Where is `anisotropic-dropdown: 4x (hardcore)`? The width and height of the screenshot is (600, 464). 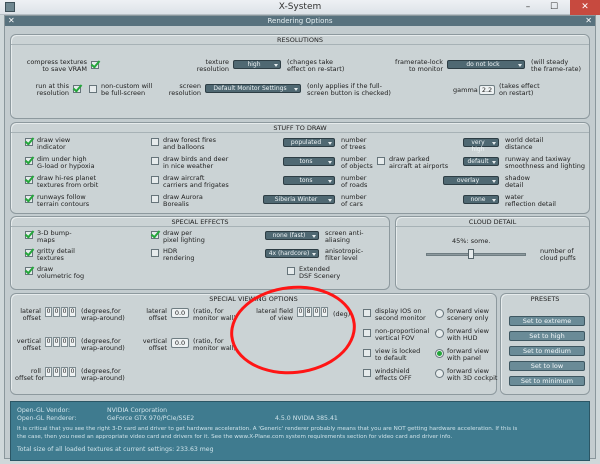 anisotropic-dropdown: 4x (hardcore) is located at coordinates (292, 253).